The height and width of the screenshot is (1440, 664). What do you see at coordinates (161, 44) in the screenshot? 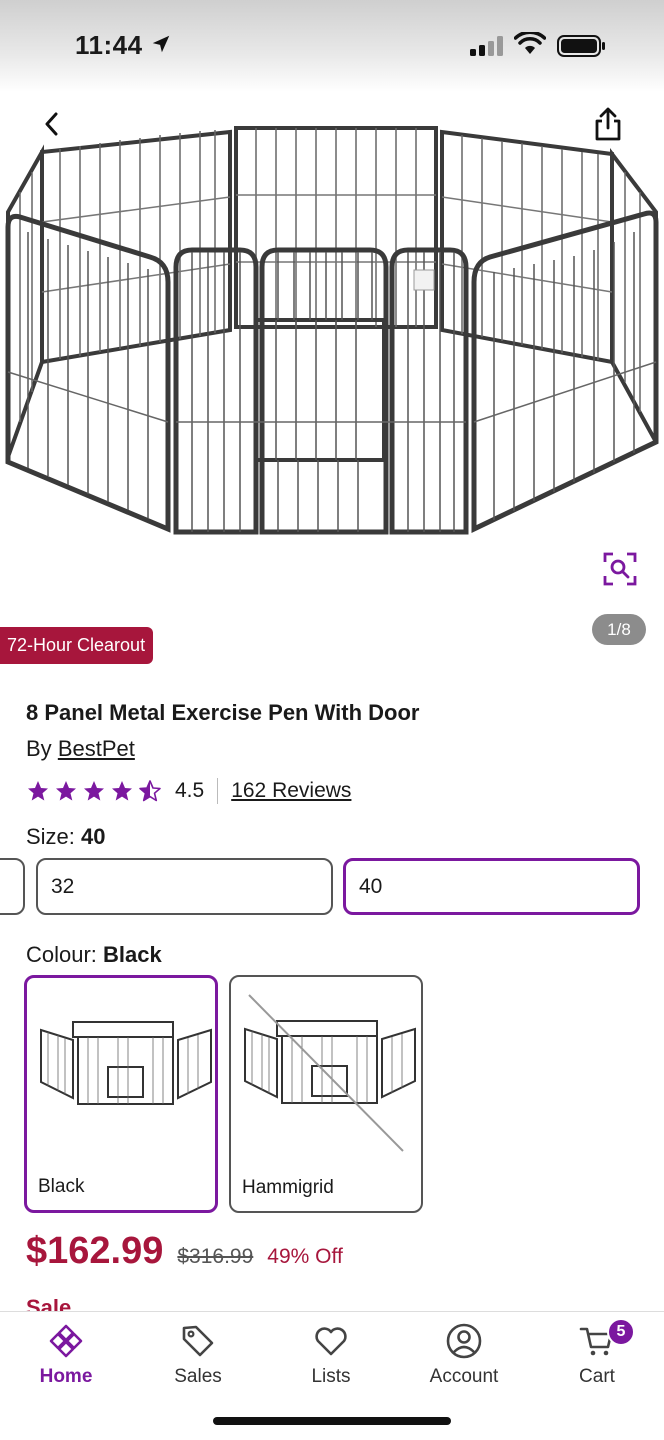
I see `location-arrow-icon` at bounding box center [161, 44].